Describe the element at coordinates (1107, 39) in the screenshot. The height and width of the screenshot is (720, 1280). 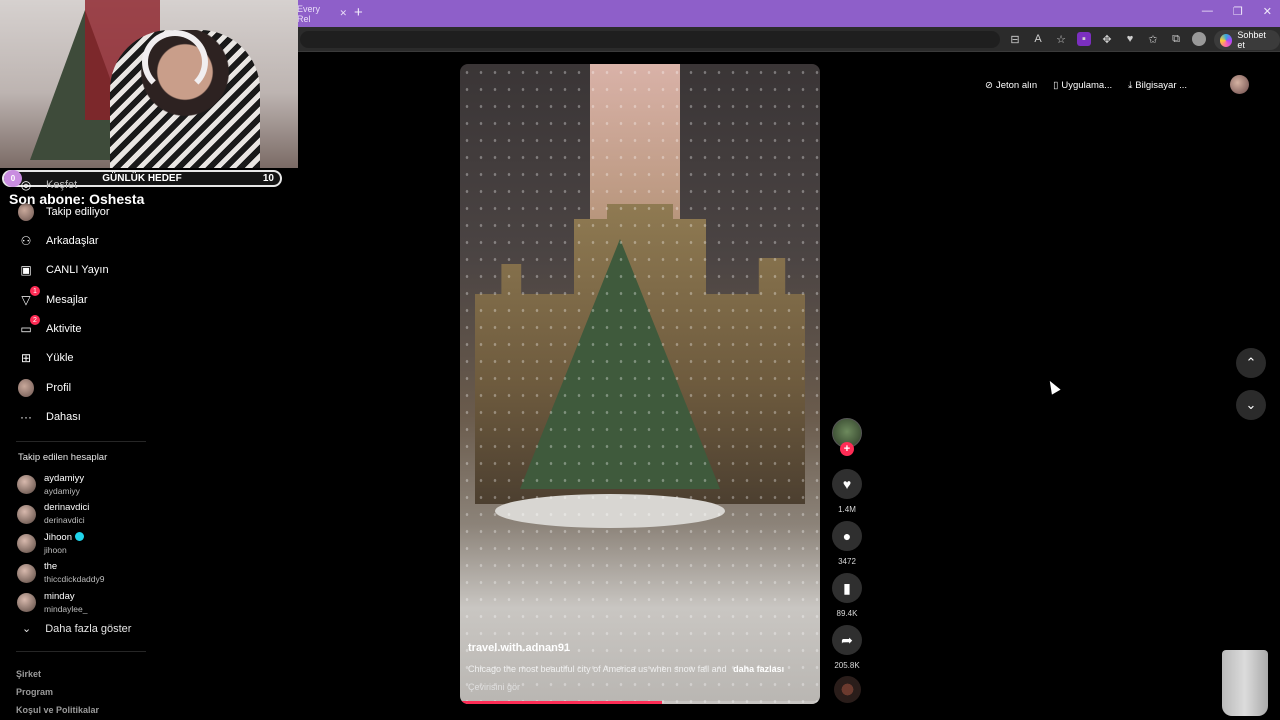
I see `extensions-puzzle-icon: ✥` at that location.